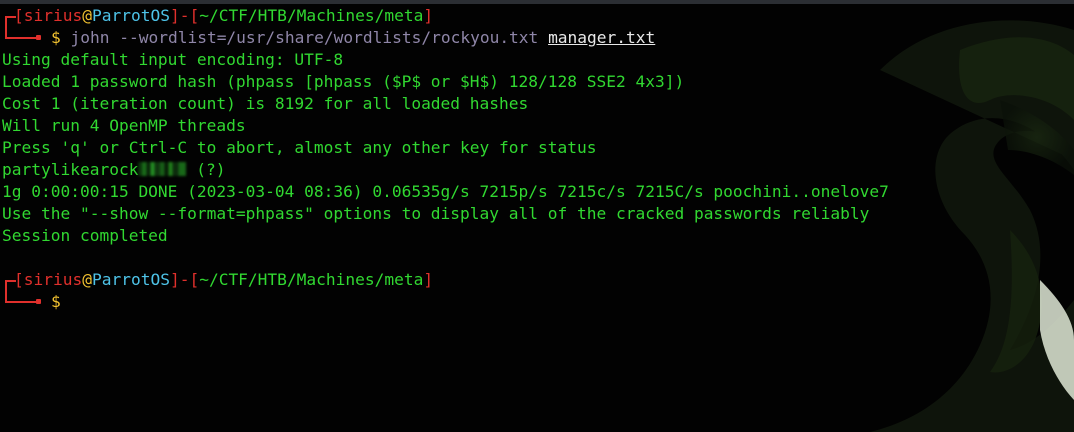 This screenshot has width=1074, height=432. I want to click on command-name: john, so click(90, 37).